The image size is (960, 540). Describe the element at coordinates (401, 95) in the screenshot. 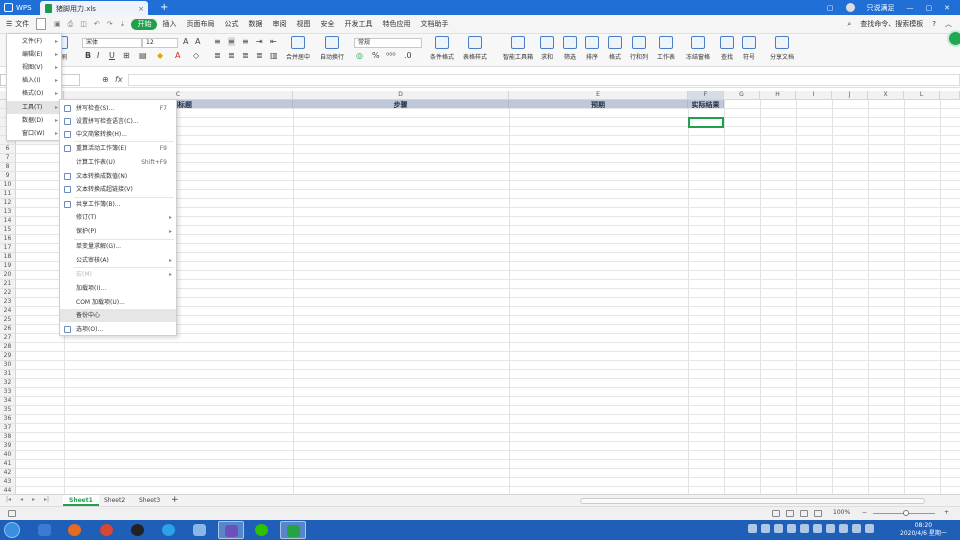

I see `col-header-d: D` at that location.